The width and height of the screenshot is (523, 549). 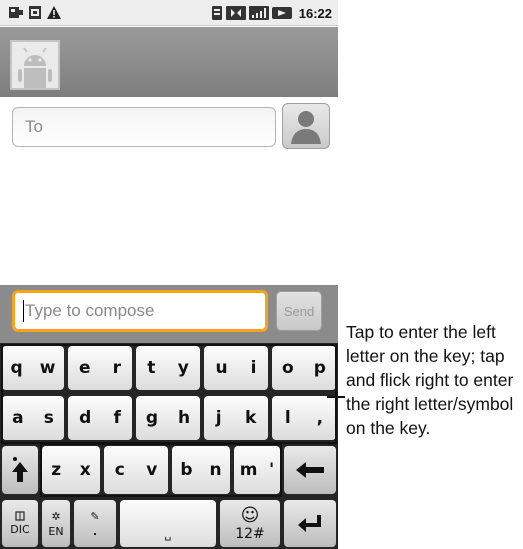 What do you see at coordinates (218, 418) in the screenshot?
I see `key-letter: j` at bounding box center [218, 418].